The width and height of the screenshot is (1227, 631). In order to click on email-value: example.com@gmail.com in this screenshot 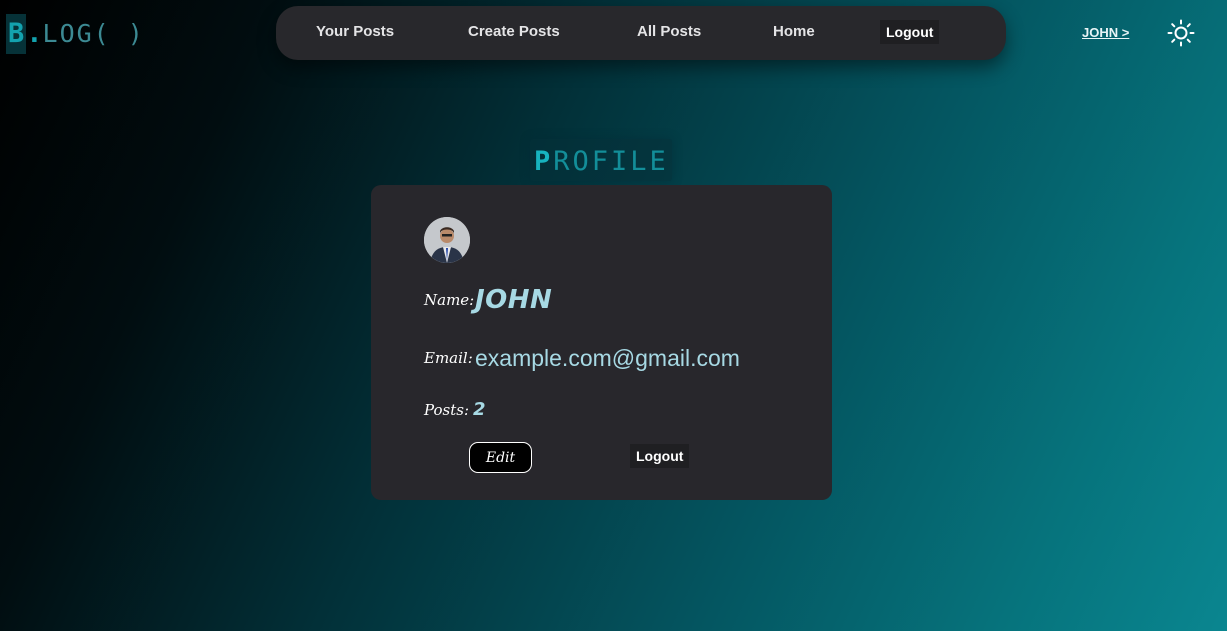, I will do `click(607, 358)`.